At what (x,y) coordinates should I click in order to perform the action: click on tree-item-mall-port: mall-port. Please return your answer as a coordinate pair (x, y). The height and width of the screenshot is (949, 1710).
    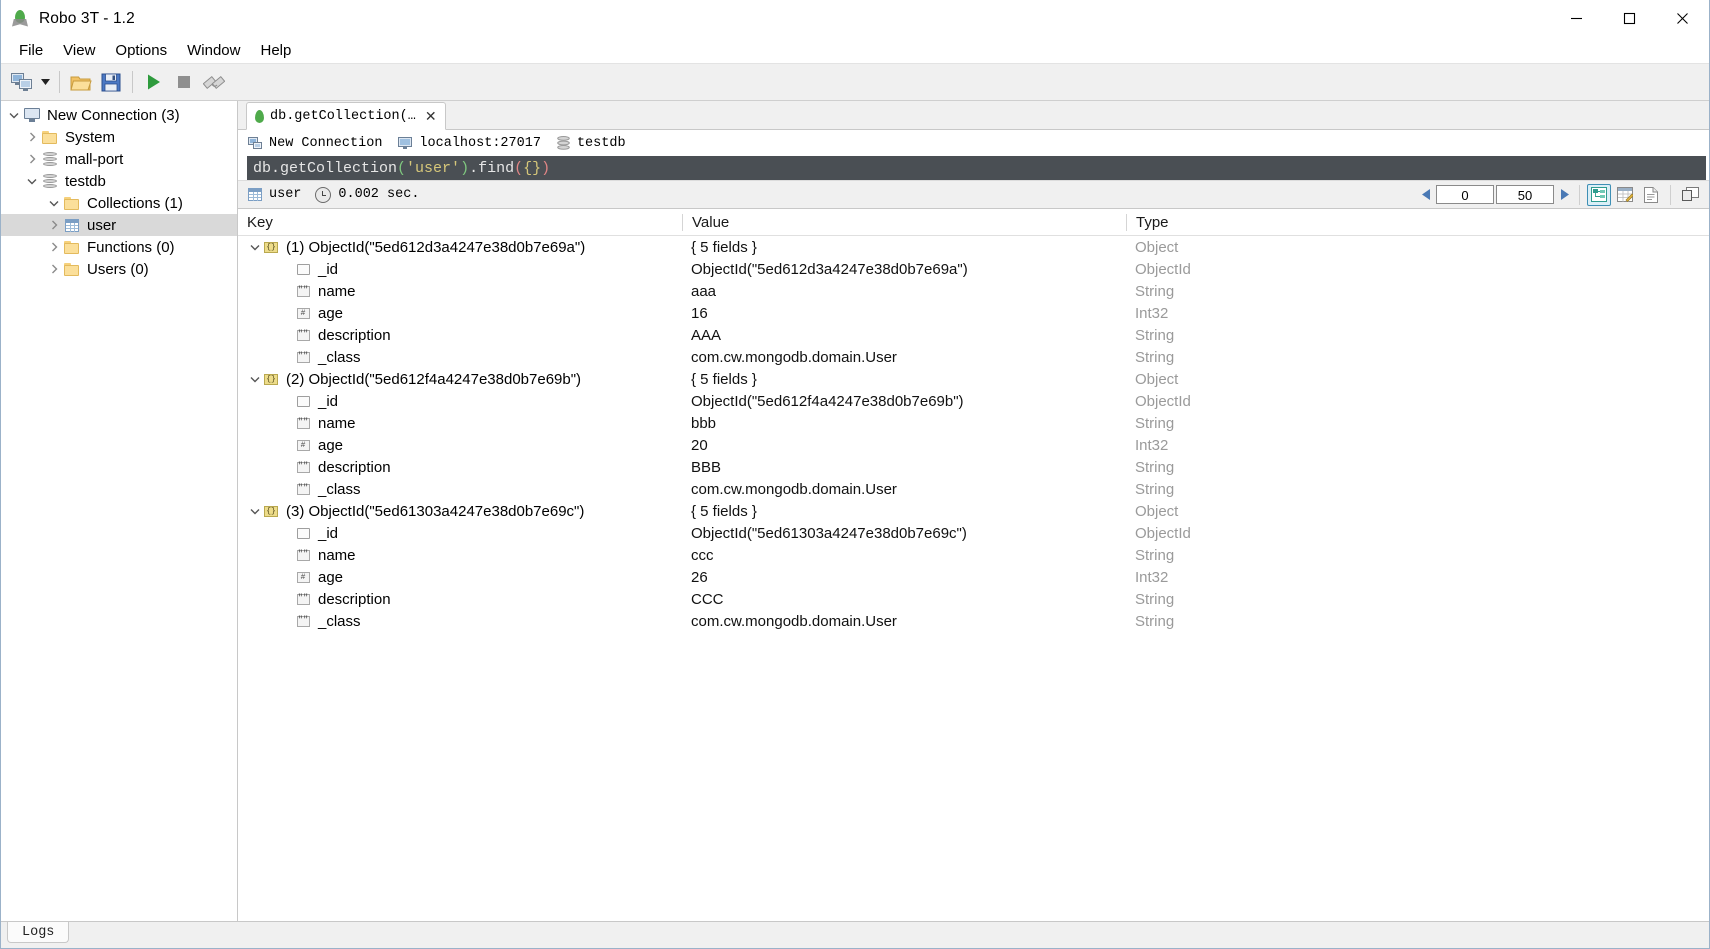
    Looking at the image, I should click on (119, 159).